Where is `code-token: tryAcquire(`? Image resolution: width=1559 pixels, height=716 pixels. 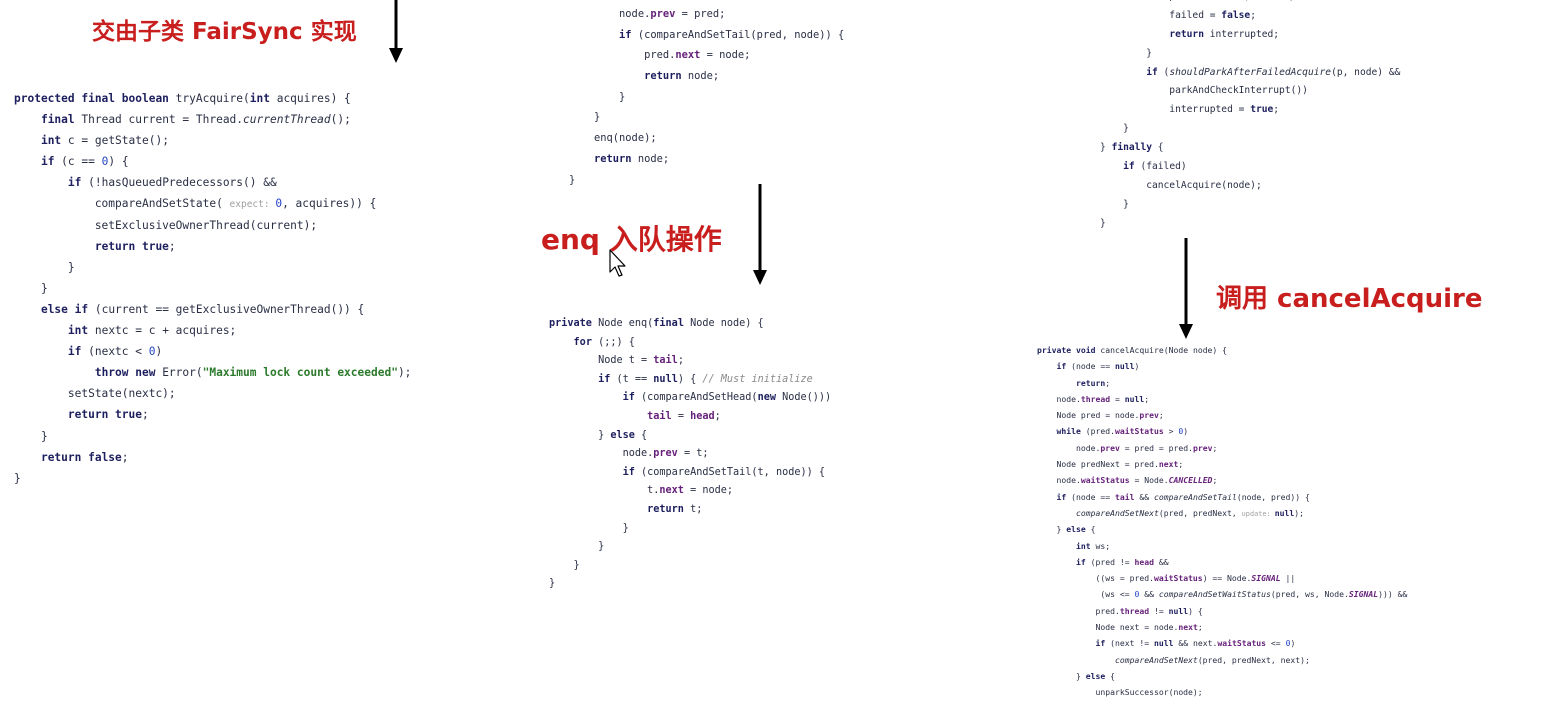 code-token: tryAcquire( is located at coordinates (212, 98).